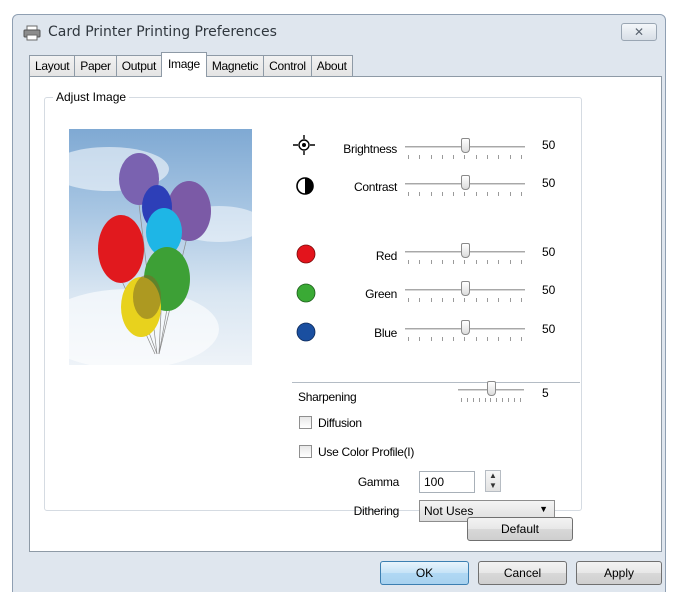 This screenshot has height=598, width=675. What do you see at coordinates (305, 422) in the screenshot?
I see `diffusion-checkbox` at bounding box center [305, 422].